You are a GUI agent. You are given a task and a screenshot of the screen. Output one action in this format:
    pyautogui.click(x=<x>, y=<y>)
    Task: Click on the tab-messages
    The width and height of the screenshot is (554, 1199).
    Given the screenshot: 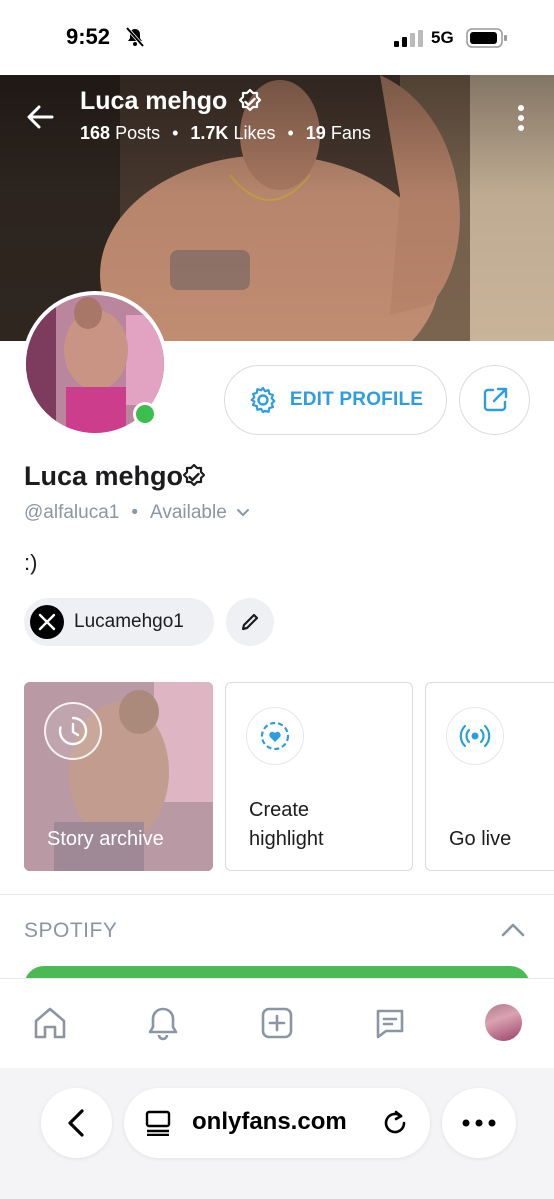 What is the action you would take?
    pyautogui.click(x=390, y=1023)
    